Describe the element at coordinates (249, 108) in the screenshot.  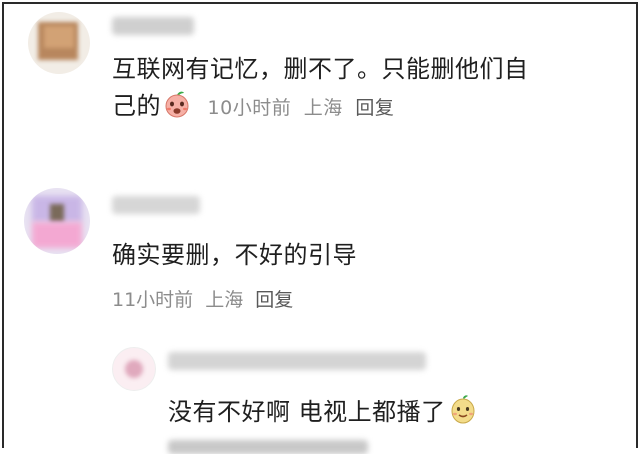
I see `comment-time: 10小时前` at that location.